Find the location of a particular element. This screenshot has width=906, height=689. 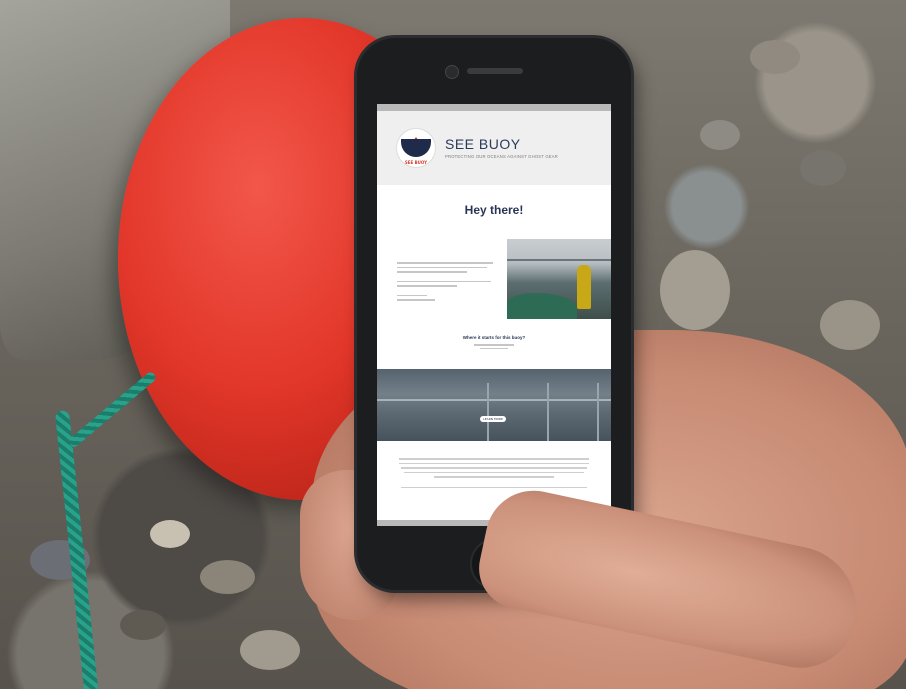

email-top-bar is located at coordinates (494, 107).